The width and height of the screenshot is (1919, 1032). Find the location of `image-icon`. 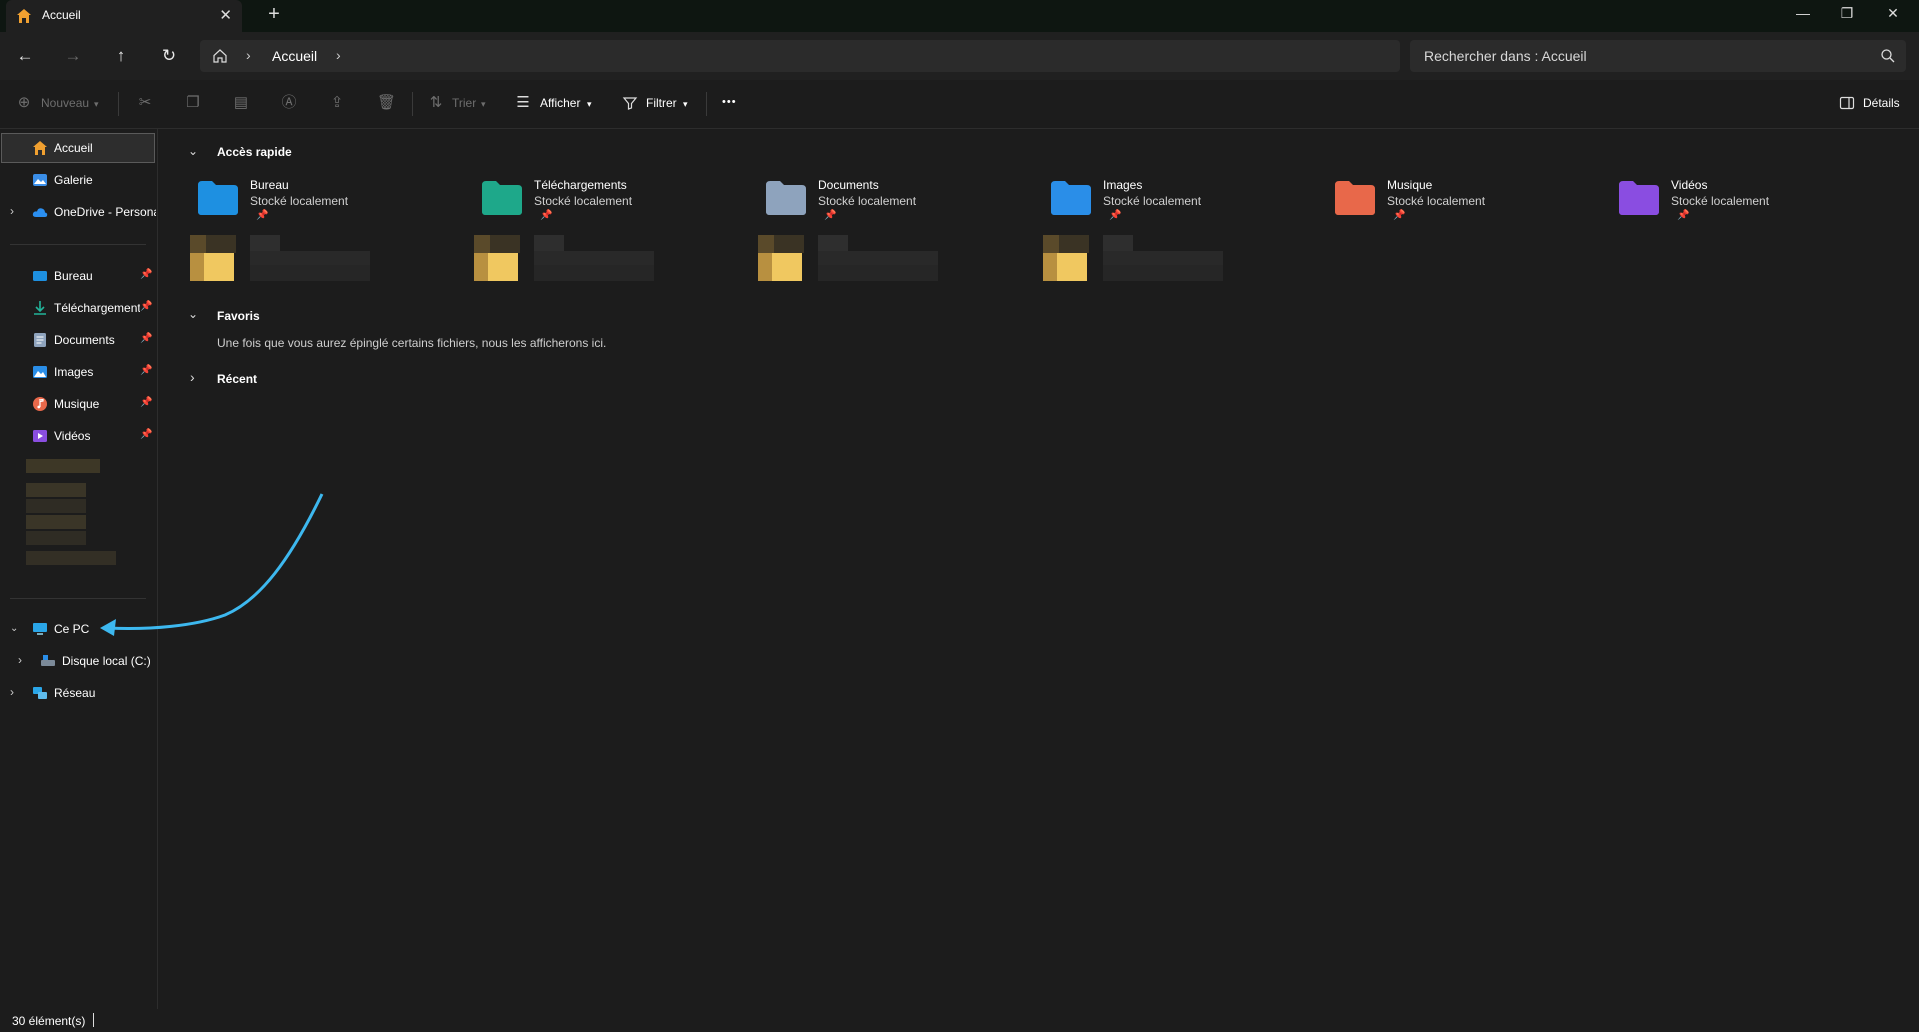

image-icon is located at coordinates (40, 372).